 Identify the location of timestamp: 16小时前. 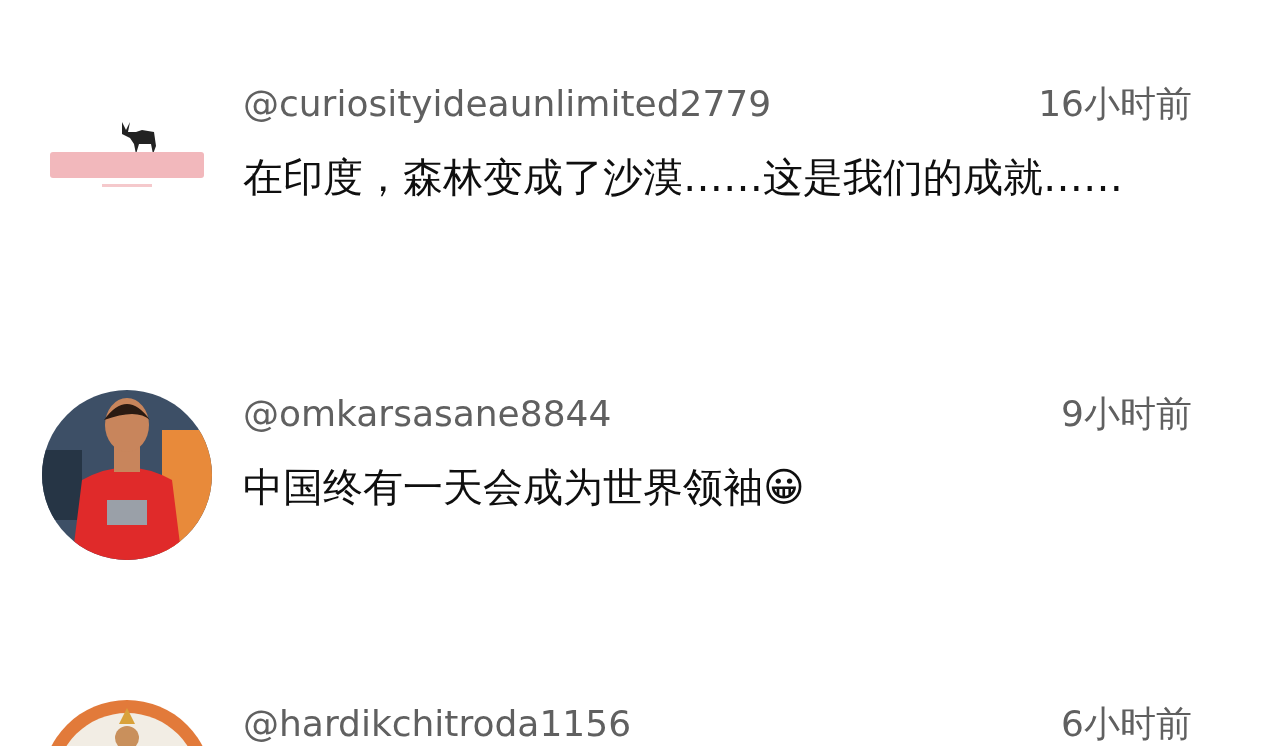
(1115, 104).